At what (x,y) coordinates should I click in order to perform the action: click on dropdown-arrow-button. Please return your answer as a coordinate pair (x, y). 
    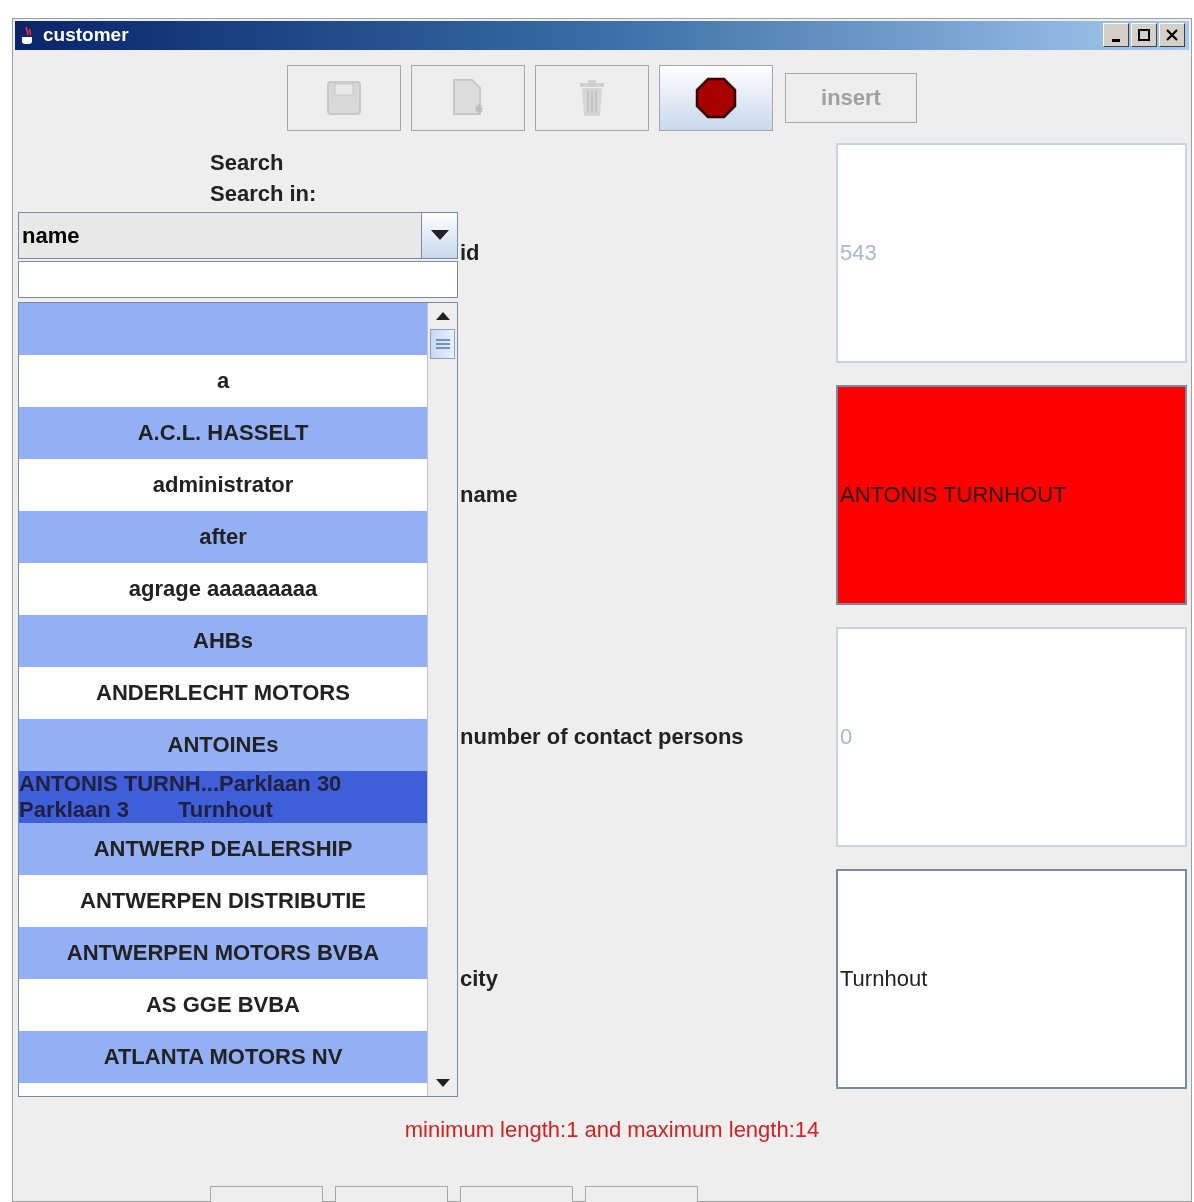
    Looking at the image, I should click on (439, 235).